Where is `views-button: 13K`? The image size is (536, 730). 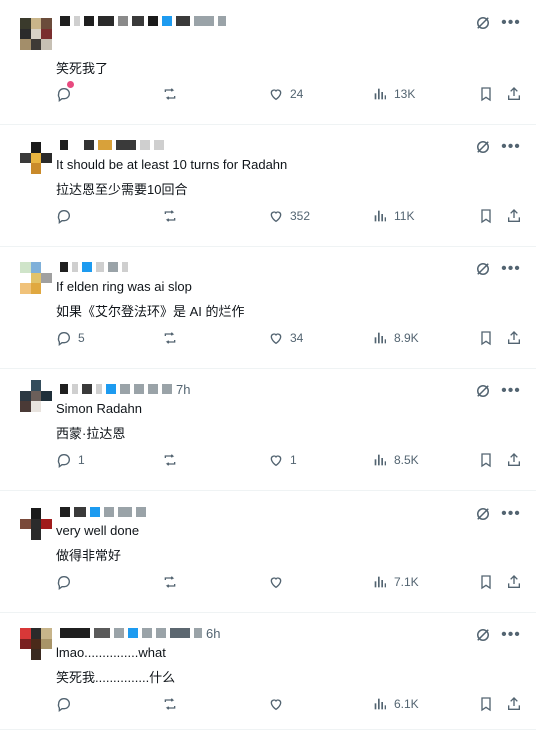
views-button: 13K is located at coordinates (393, 94).